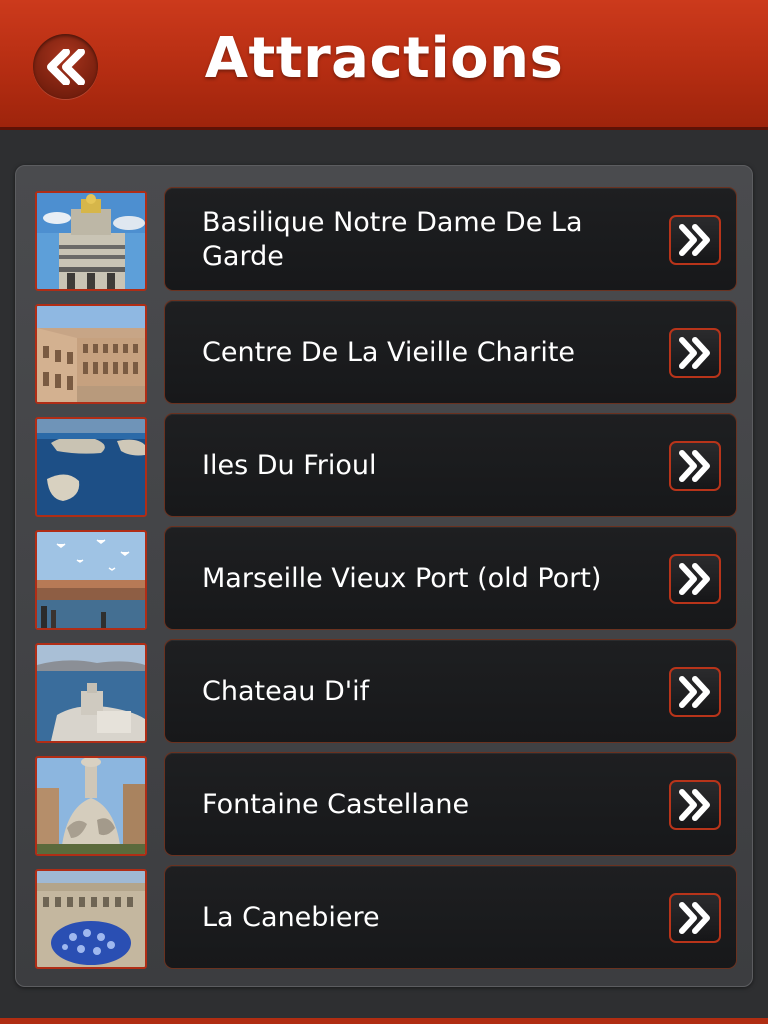 The width and height of the screenshot is (768, 1024). What do you see at coordinates (450, 917) in the screenshot?
I see `attraction-item: La Canebiere` at bounding box center [450, 917].